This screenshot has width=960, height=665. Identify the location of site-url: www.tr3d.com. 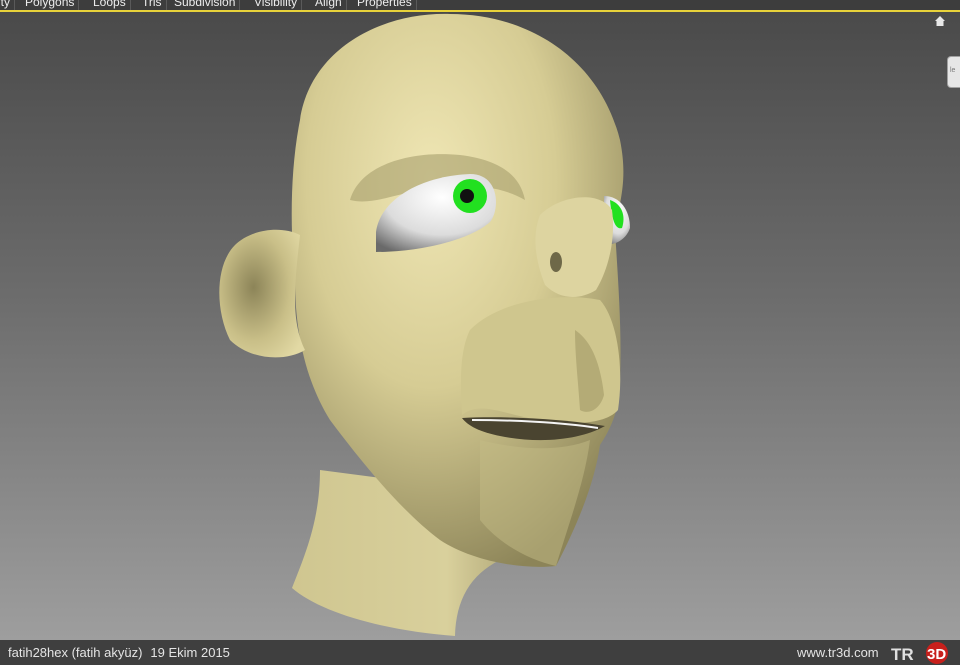
(838, 652).